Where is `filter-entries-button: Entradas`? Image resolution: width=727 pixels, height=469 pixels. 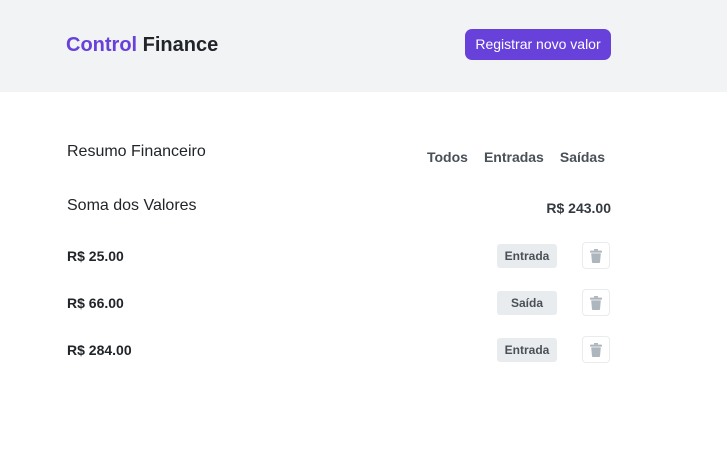
filter-entries-button: Entradas is located at coordinates (514, 157).